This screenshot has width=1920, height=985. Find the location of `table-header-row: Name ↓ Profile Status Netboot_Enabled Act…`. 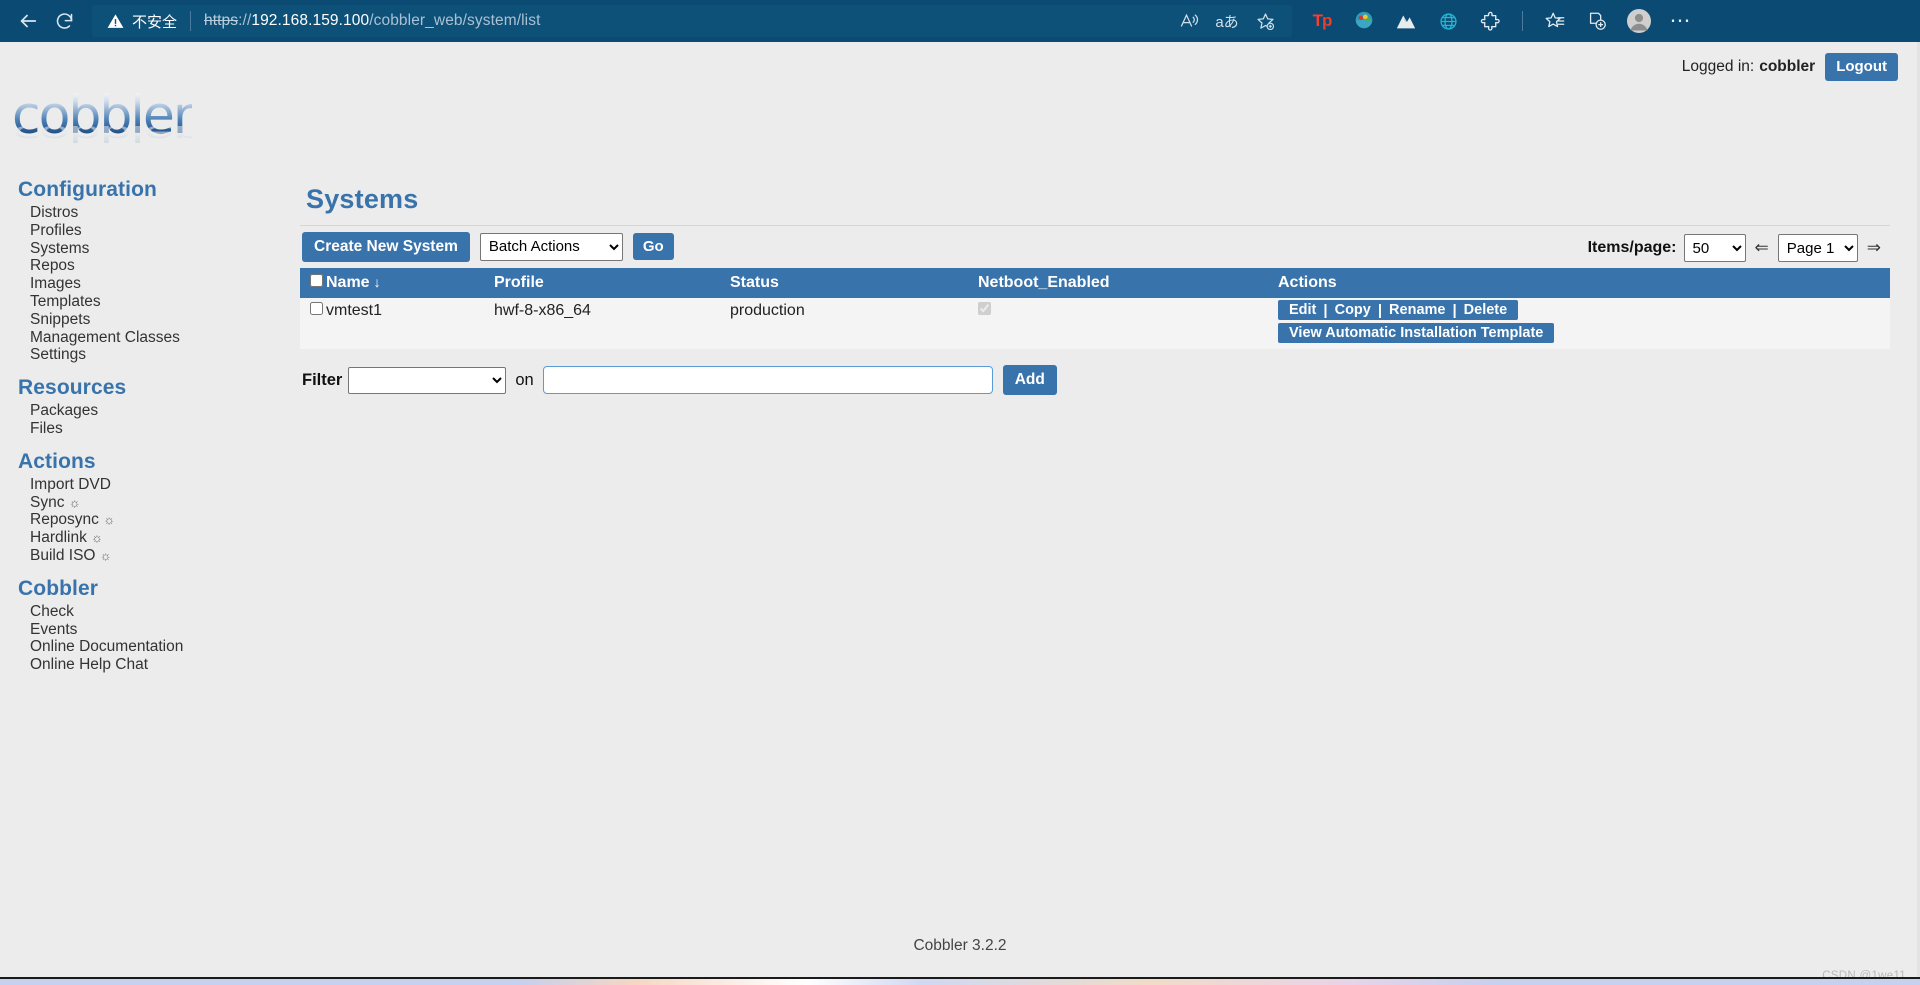

table-header-row: Name ↓ Profile Status Netboot_Enabled Act… is located at coordinates (1095, 283).